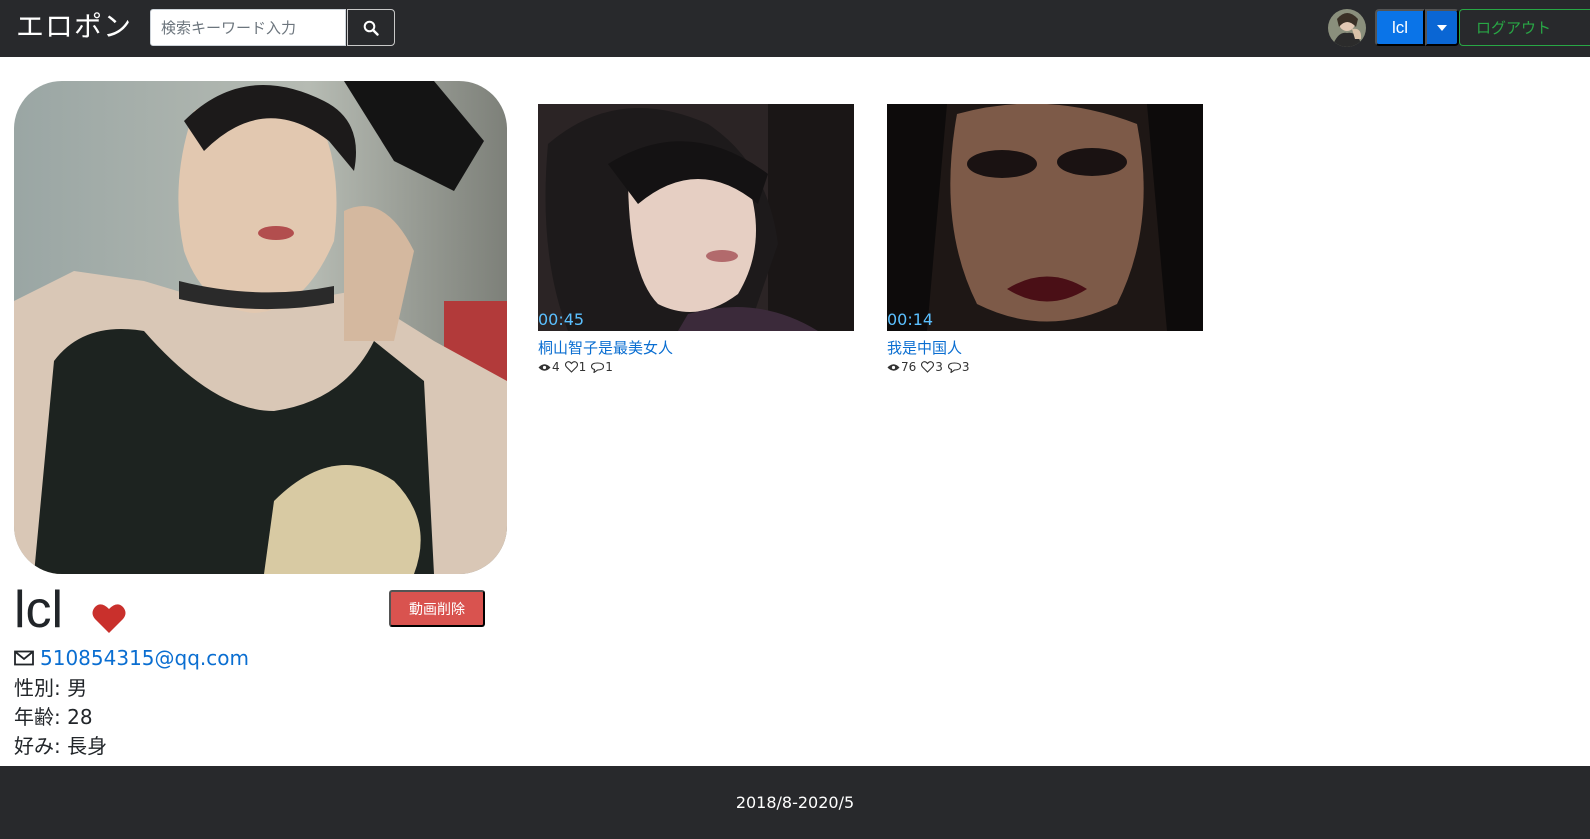 This screenshot has height=839, width=1590. Describe the element at coordinates (556, 367) in the screenshot. I see `view-count: 4` at that location.